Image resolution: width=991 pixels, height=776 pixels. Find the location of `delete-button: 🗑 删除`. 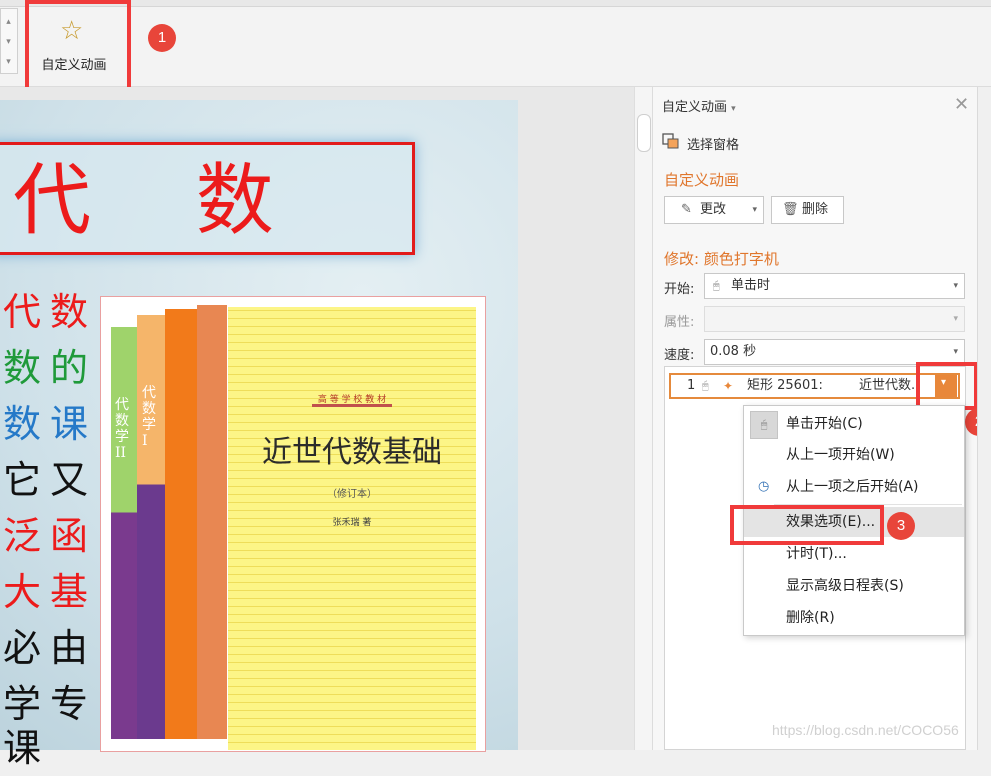

delete-button: 🗑 删除 is located at coordinates (807, 210).